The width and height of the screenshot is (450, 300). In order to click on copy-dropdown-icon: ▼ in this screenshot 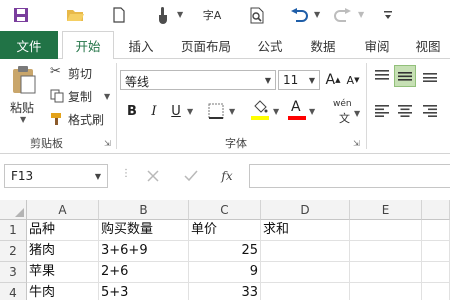, I will do `click(107, 96)`.